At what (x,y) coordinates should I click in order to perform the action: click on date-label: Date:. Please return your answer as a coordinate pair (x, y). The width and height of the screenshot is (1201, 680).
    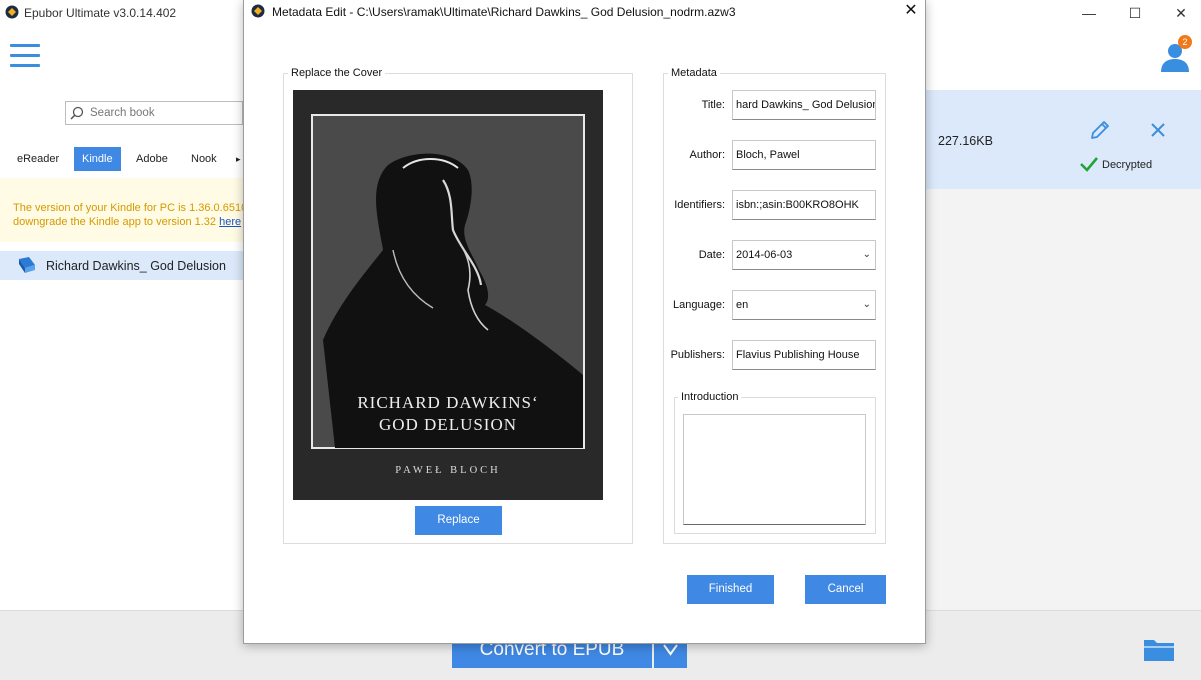
    Looking at the image, I should click on (711, 255).